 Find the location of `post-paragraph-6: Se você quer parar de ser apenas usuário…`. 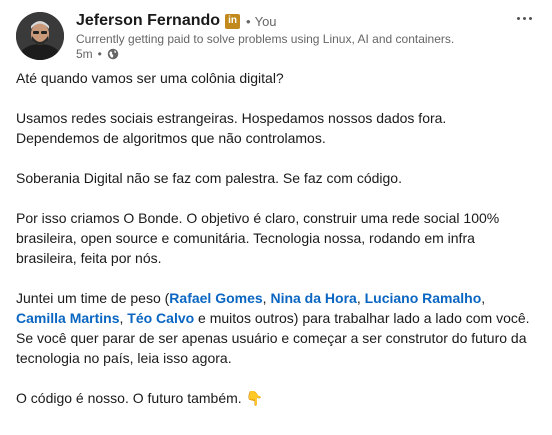

post-paragraph-6: Se você quer parar de ser apenas usuário… is located at coordinates (271, 348).